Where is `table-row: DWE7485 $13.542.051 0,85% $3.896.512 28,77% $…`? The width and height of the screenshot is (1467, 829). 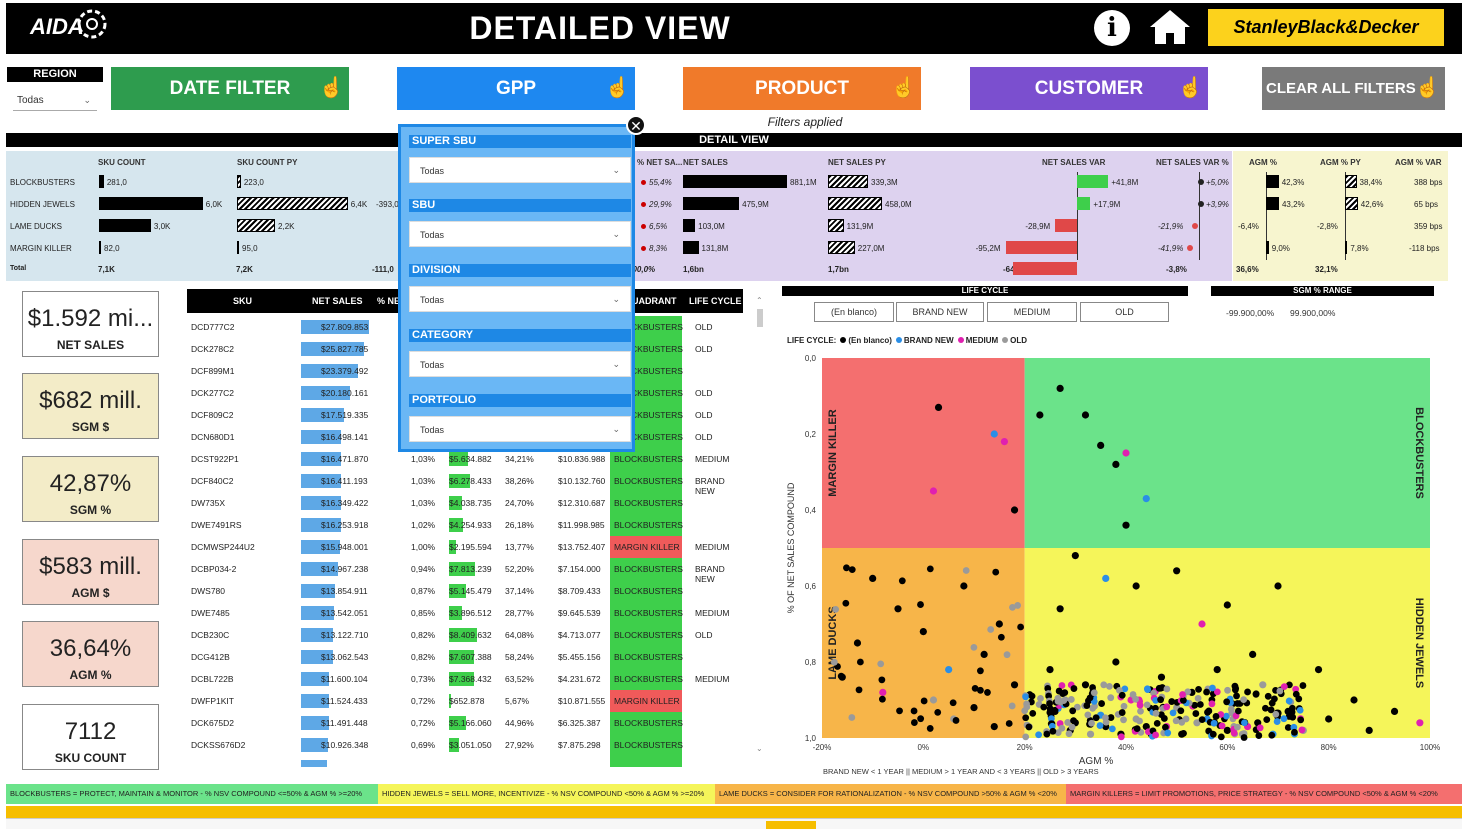 table-row: DWE7485 $13.542.051 0,85% $3.896.512 28,77% $… is located at coordinates (465, 613).